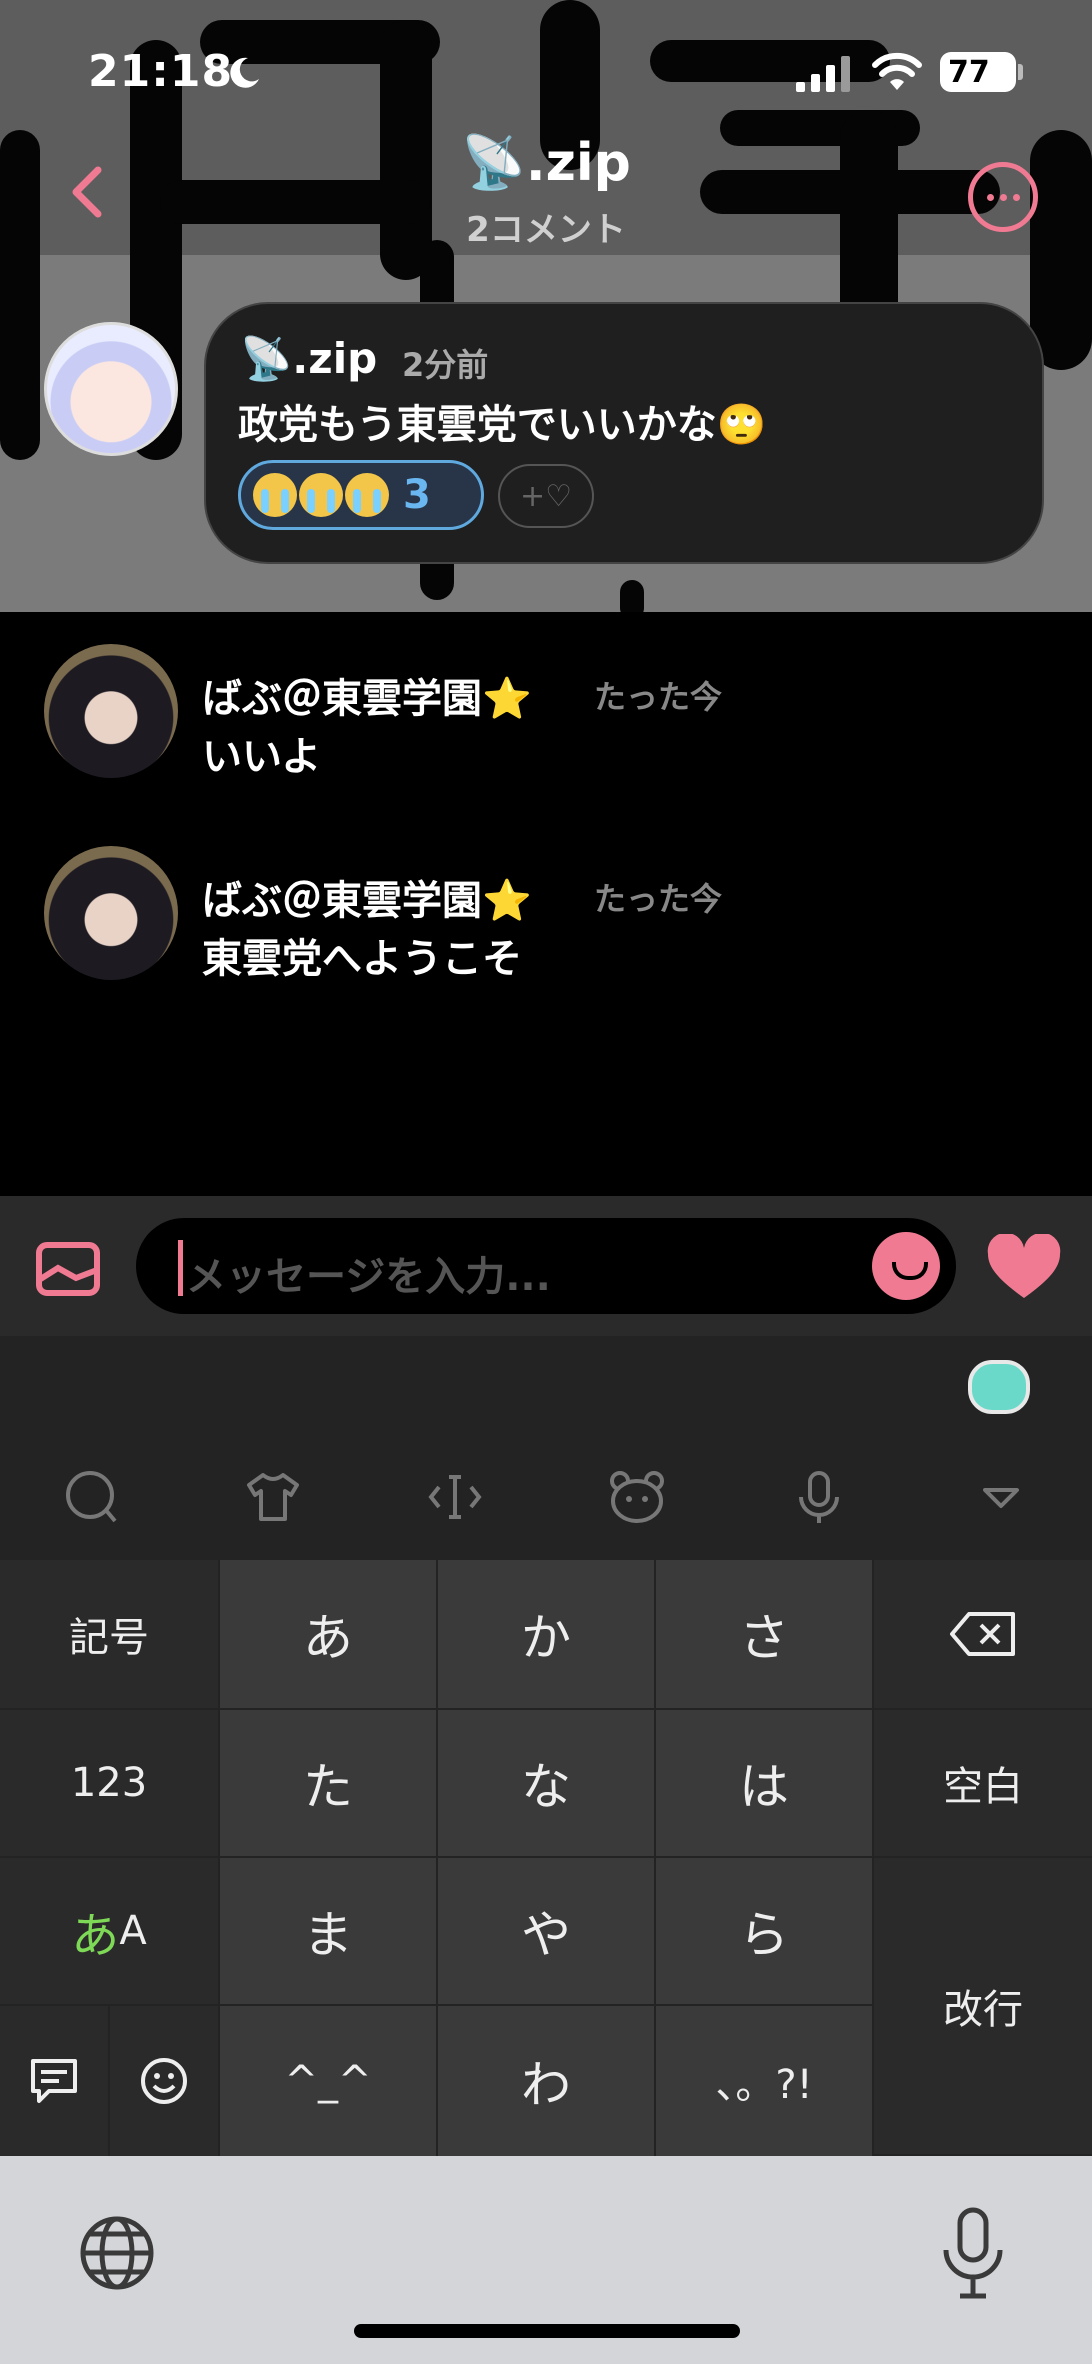 This screenshot has width=1092, height=2364. What do you see at coordinates (546, 496) in the screenshot?
I see `add-reaction-button: +♡` at bounding box center [546, 496].